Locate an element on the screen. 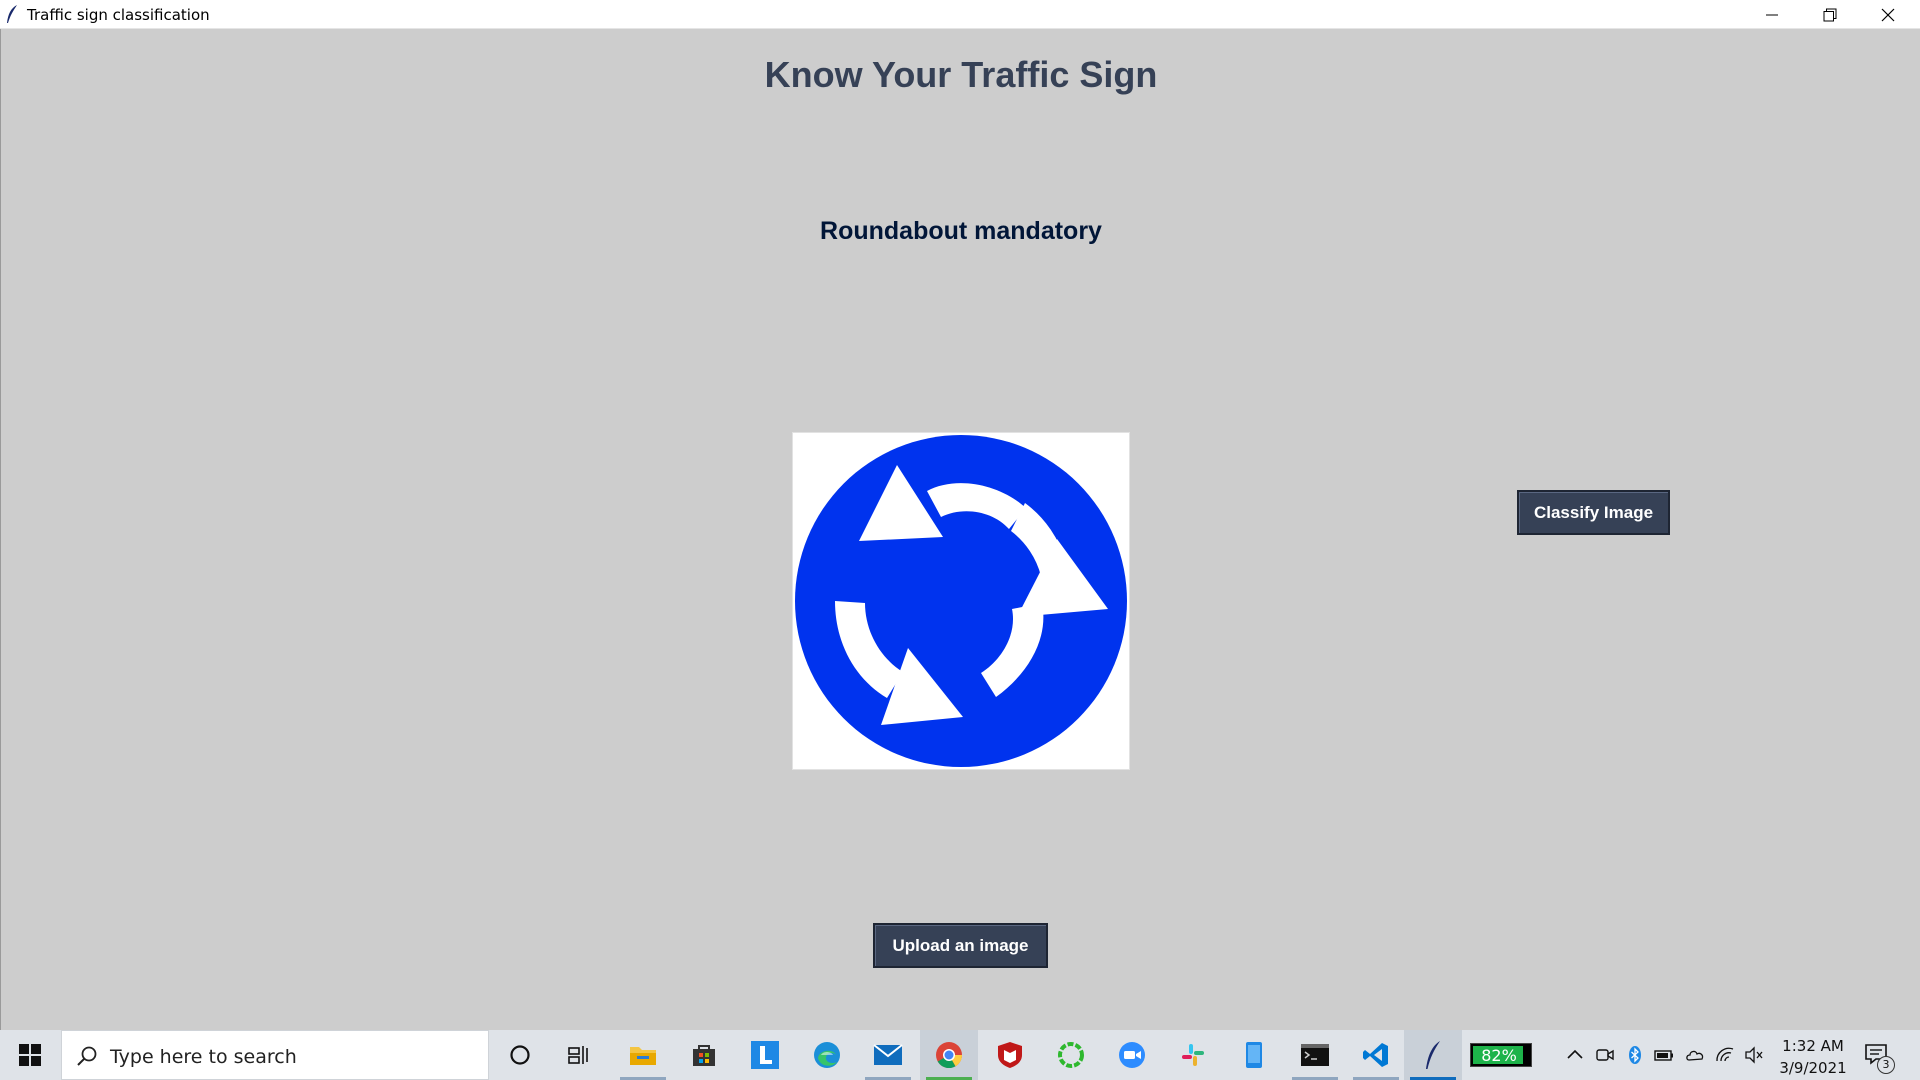 Image resolution: width=1920 pixels, height=1080 pixels. mail-icon is located at coordinates (888, 1054).